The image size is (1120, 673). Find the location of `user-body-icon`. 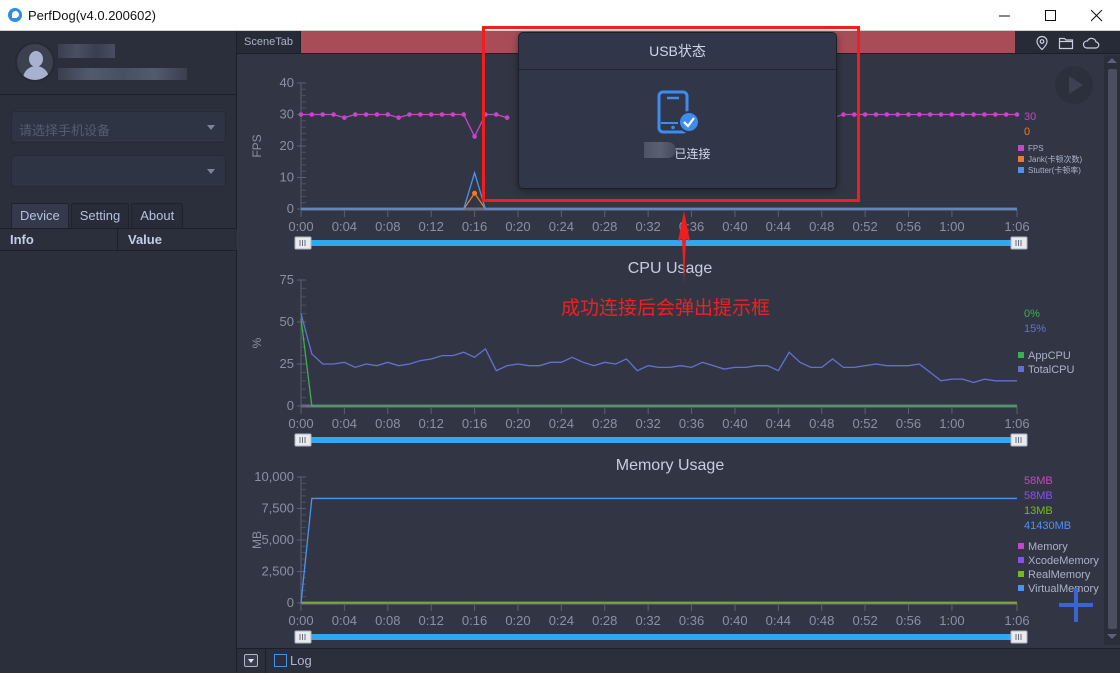

user-body-icon is located at coordinates (36, 73).